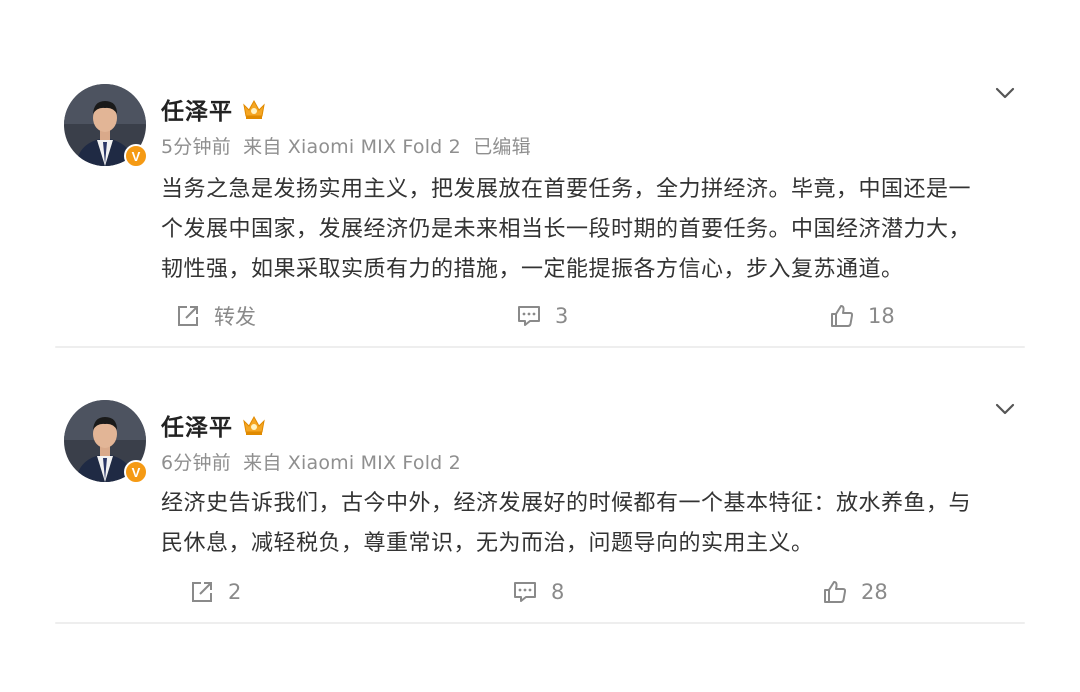 The width and height of the screenshot is (1080, 692). What do you see at coordinates (881, 316) in the screenshot?
I see `like-count: 18` at bounding box center [881, 316].